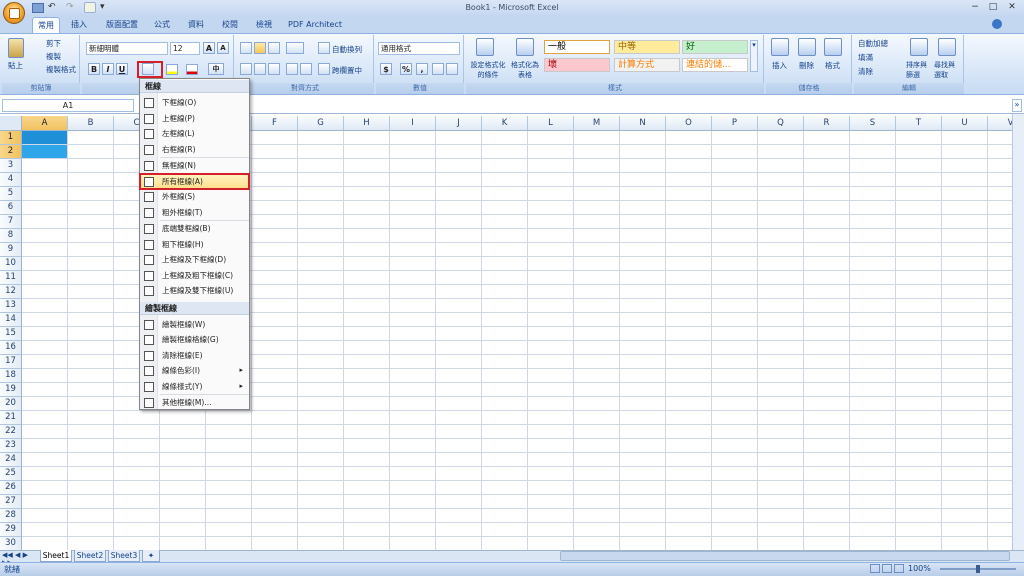  I want to click on align-right-icon, so click(274, 69).